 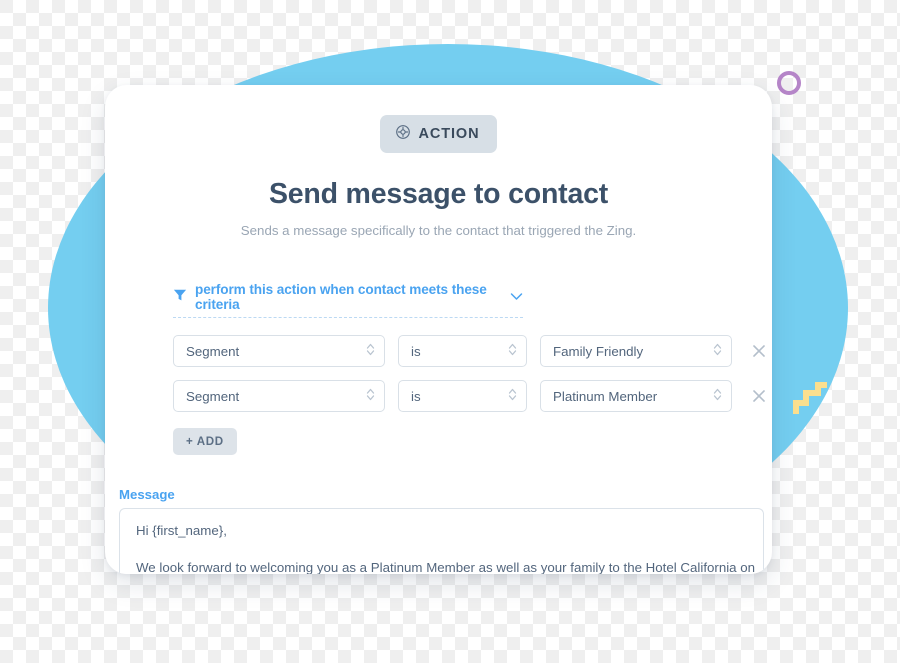 I want to click on action-badge: ACTION, so click(x=438, y=134).